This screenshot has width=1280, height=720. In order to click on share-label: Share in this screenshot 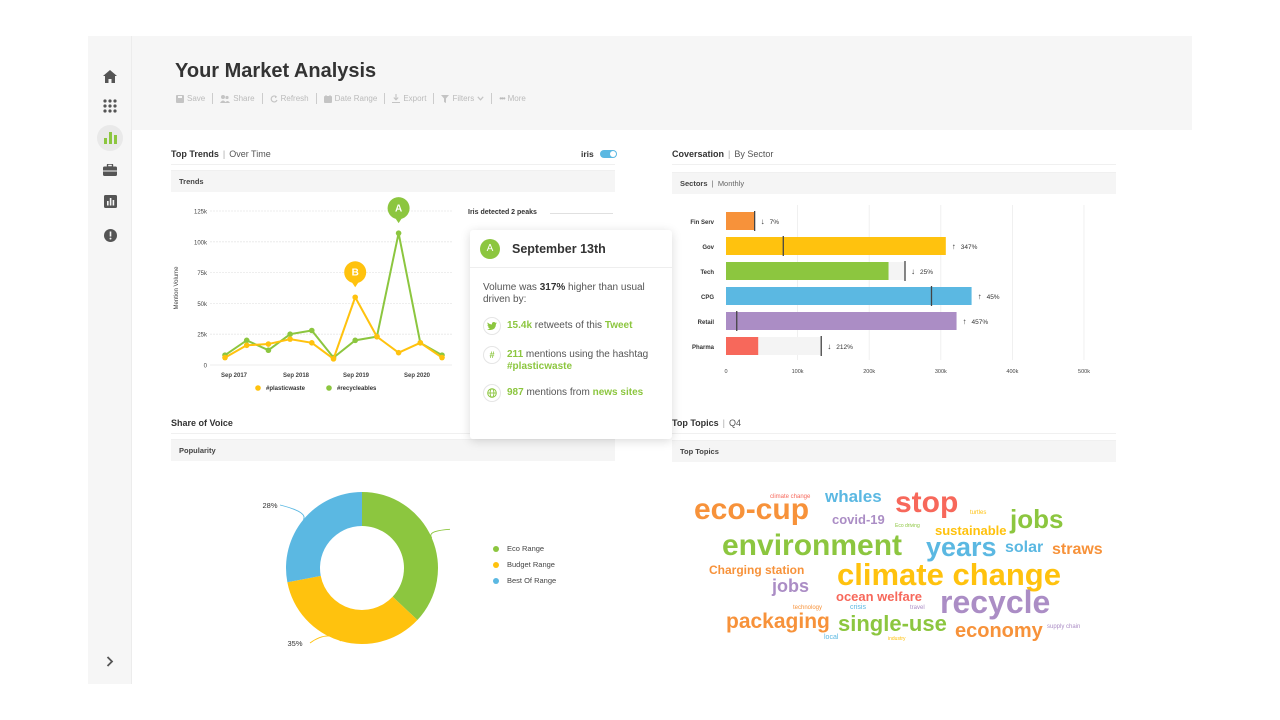, I will do `click(244, 98)`.